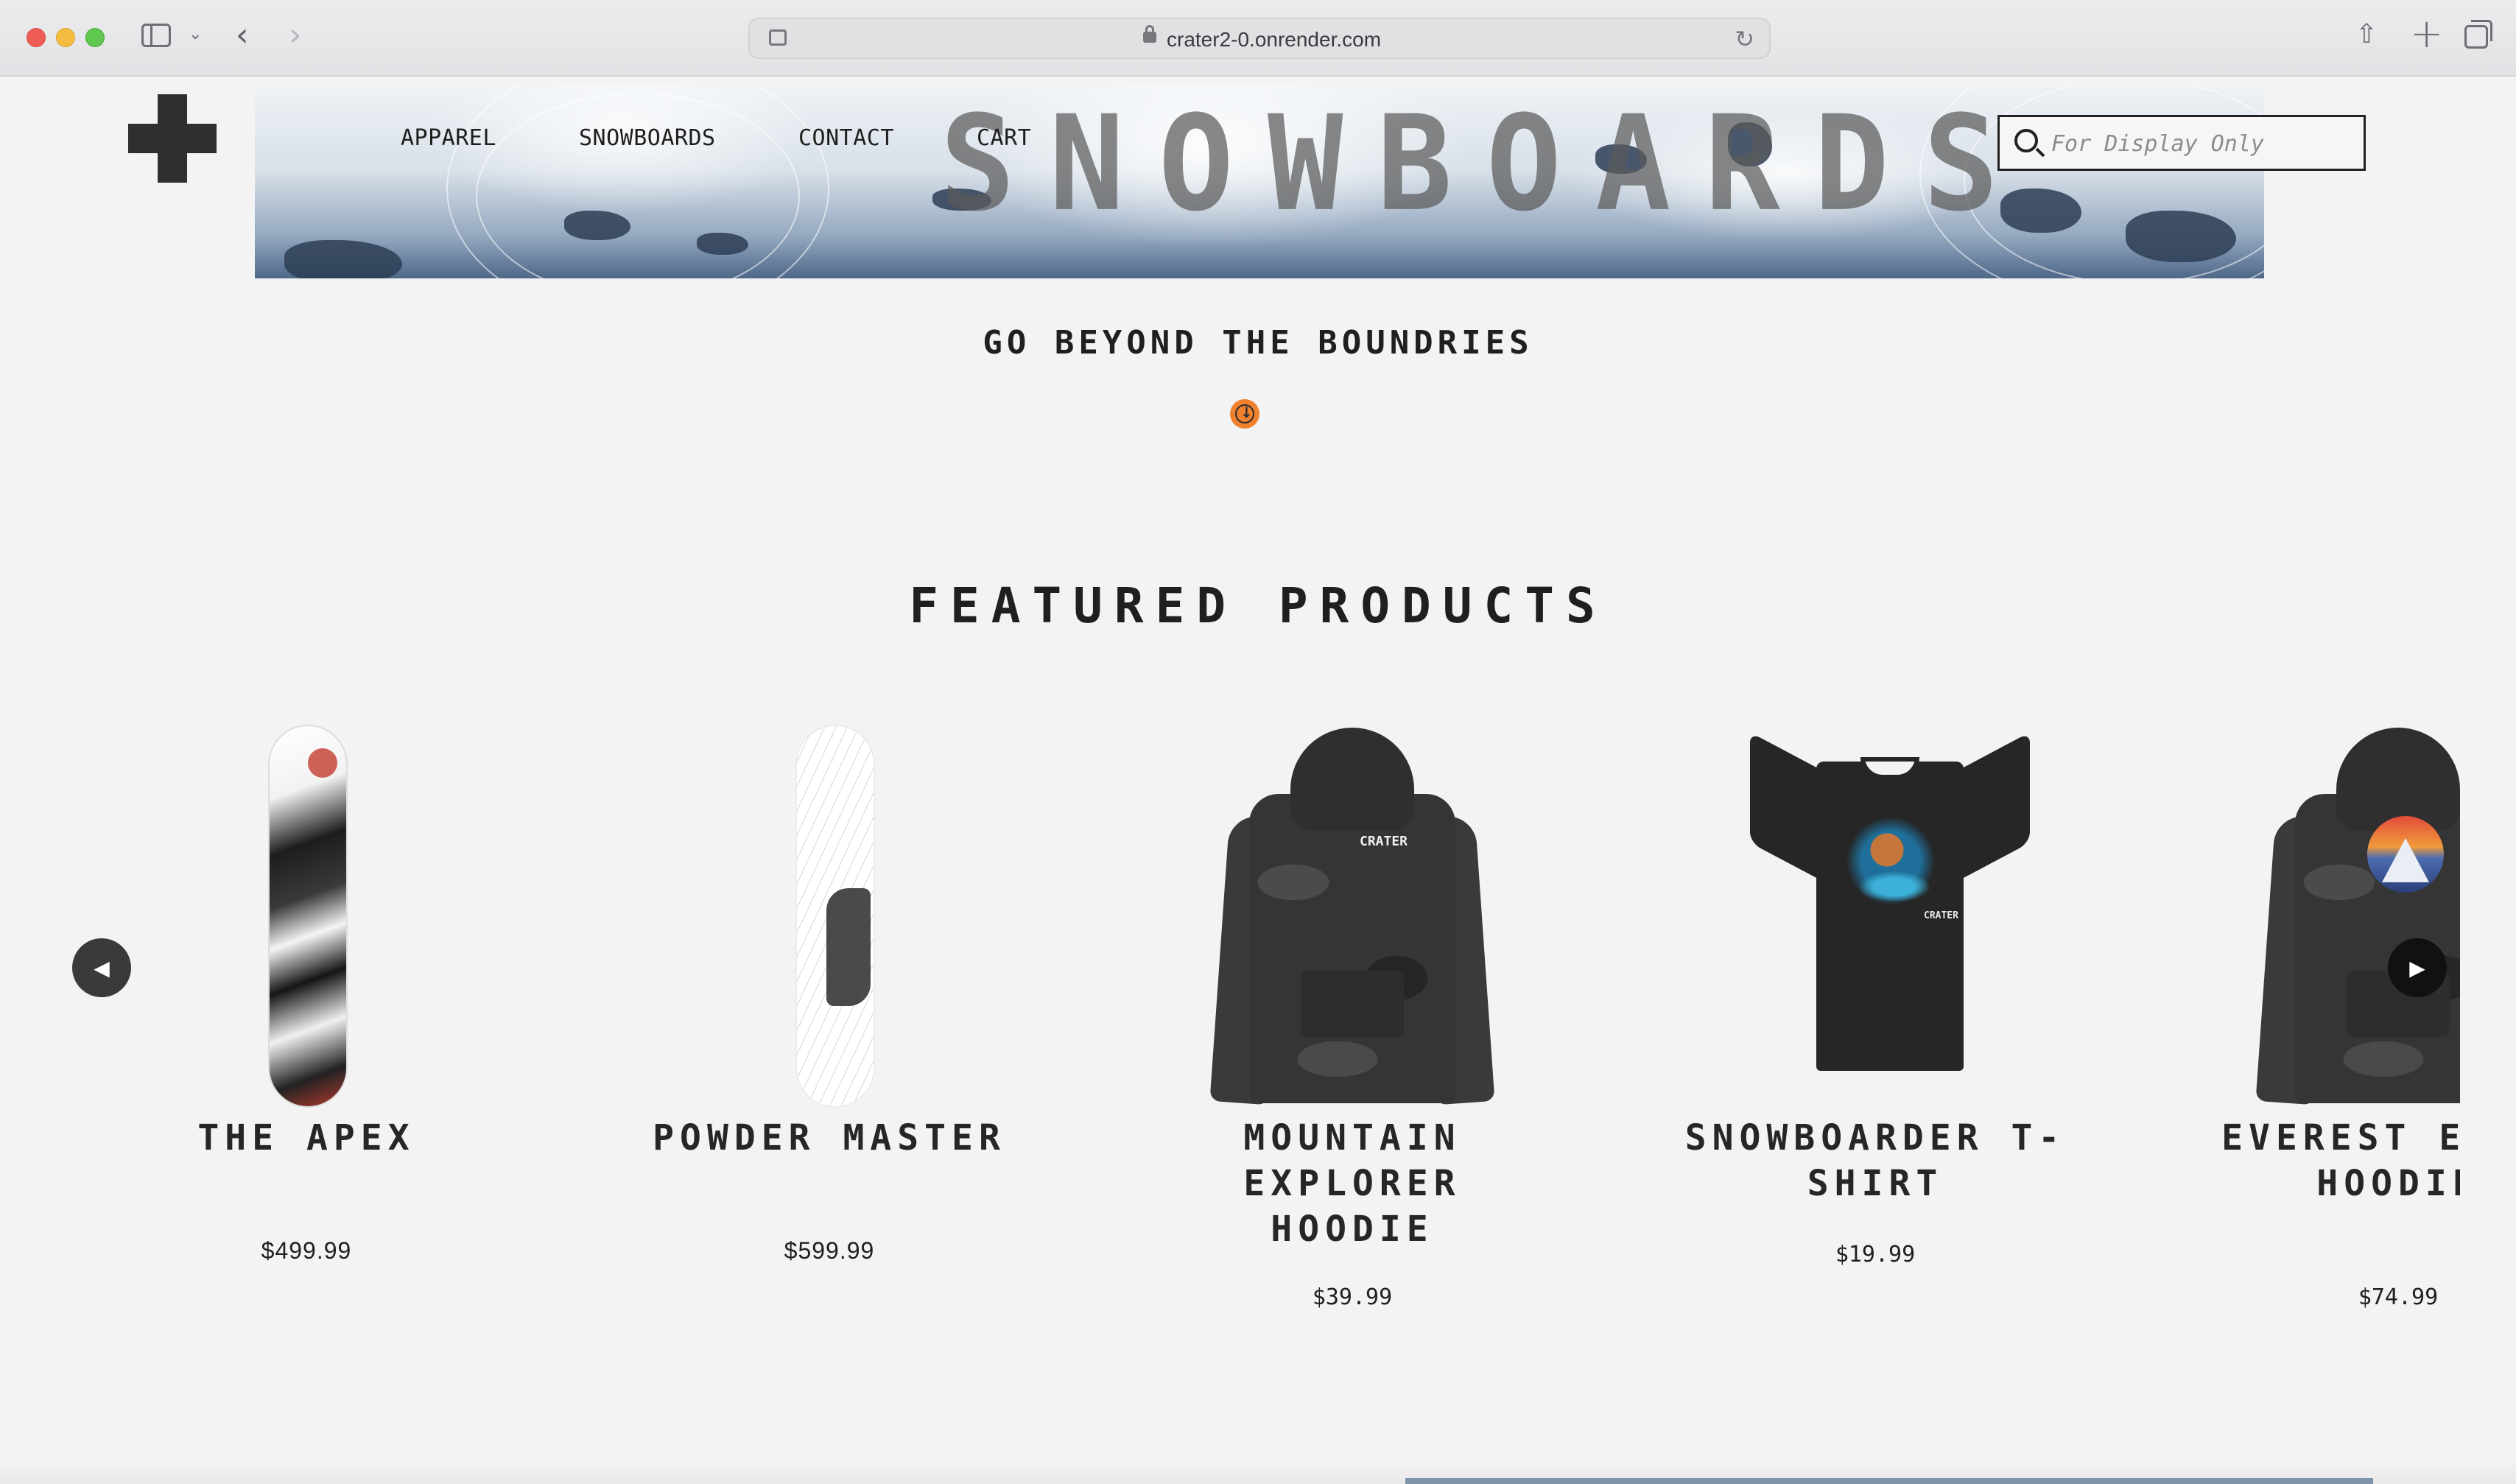 This screenshot has height=1484, width=2516. What do you see at coordinates (1258, 606) in the screenshot?
I see `featured-products-title: FEATURED PRODUCTS` at bounding box center [1258, 606].